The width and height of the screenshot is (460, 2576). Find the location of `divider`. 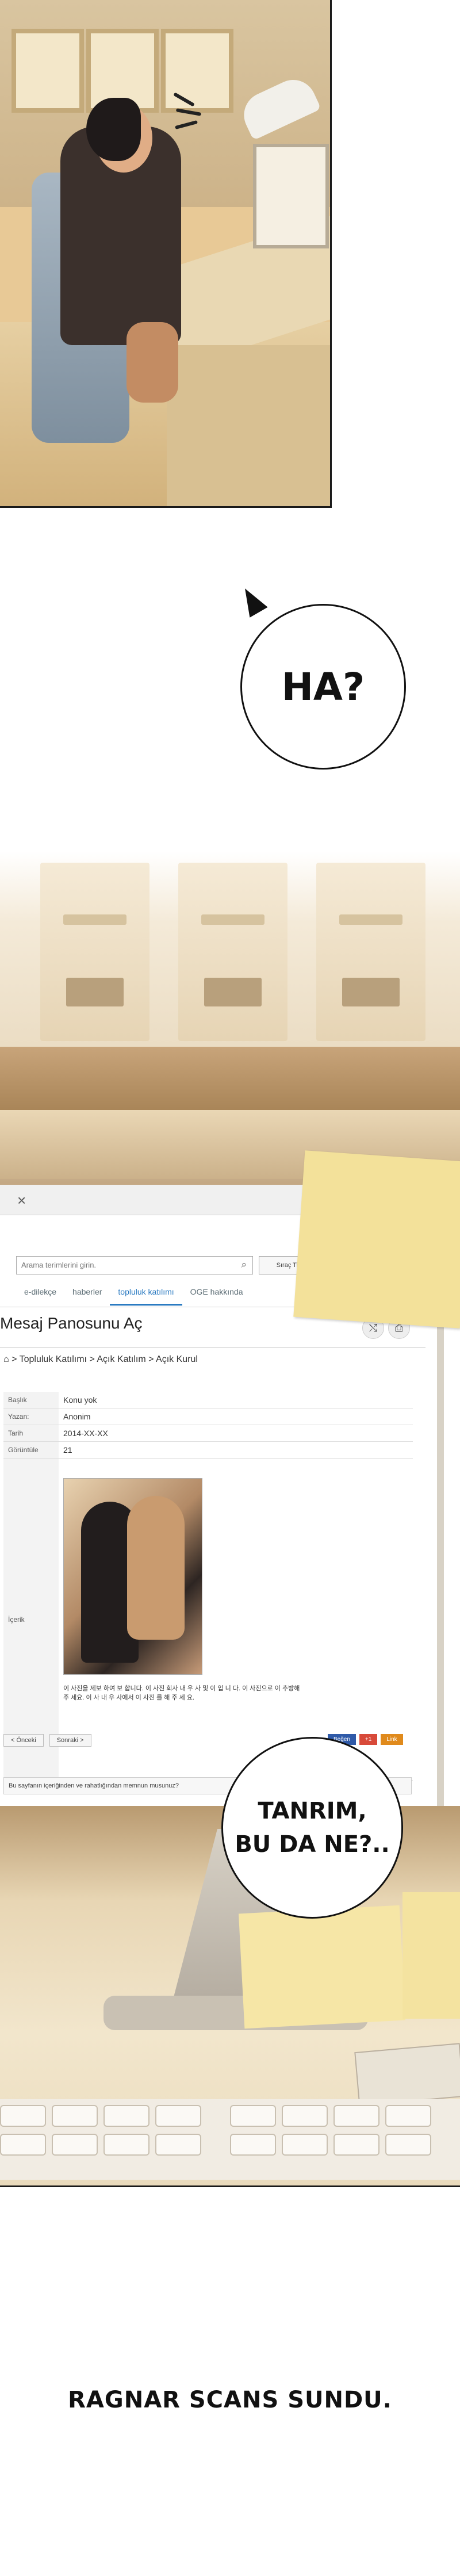

divider is located at coordinates (212, 1347).